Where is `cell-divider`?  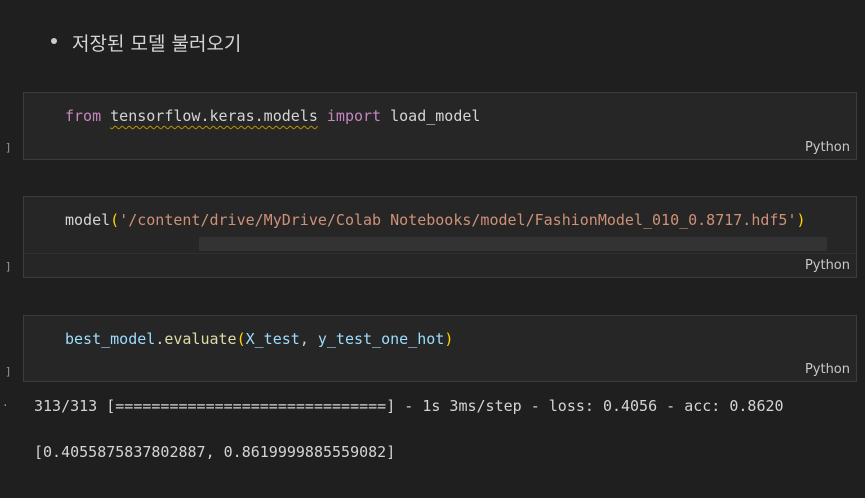 cell-divider is located at coordinates (440, 253).